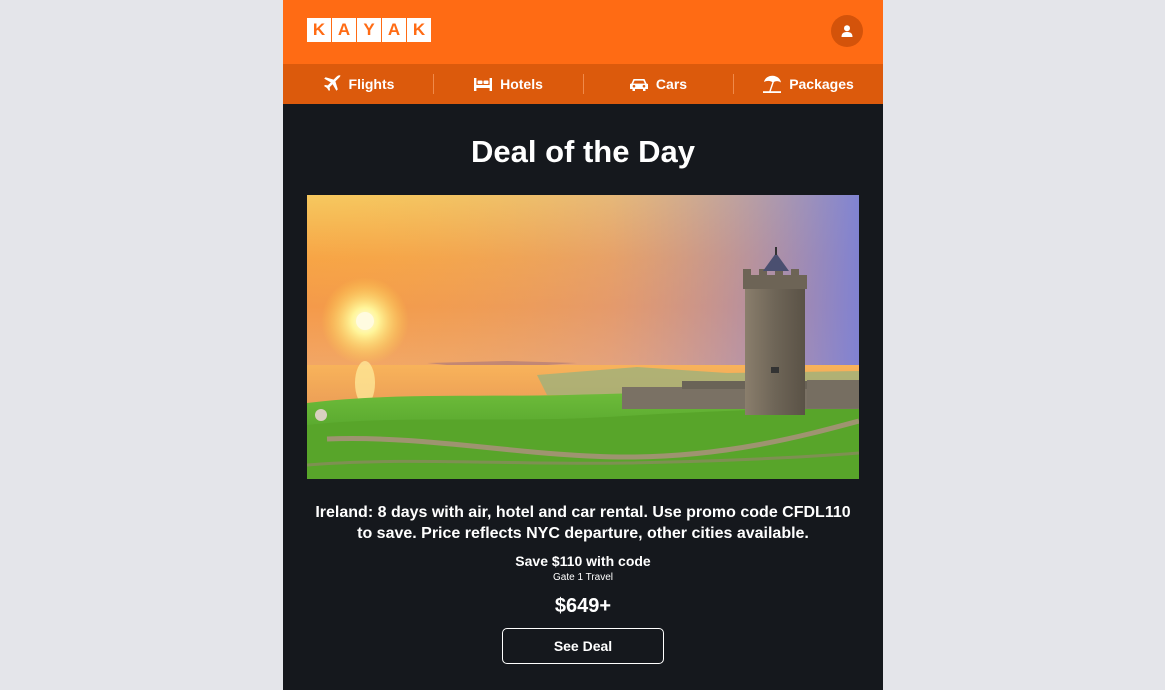 This screenshot has height=690, width=1165. I want to click on nav-item-cars: Cars, so click(658, 84).